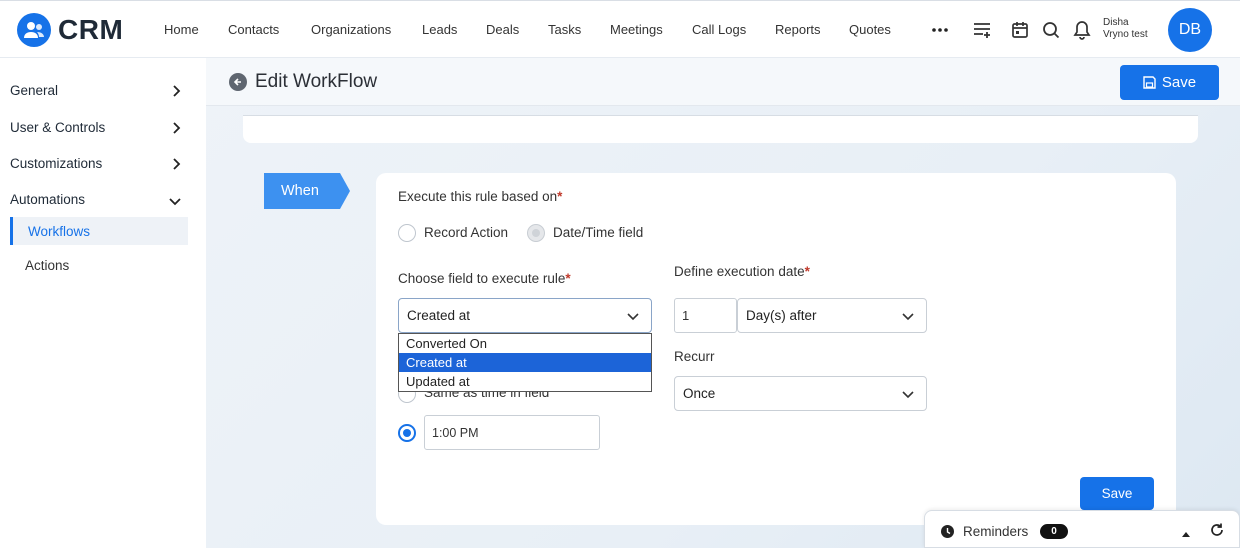  Describe the element at coordinates (1179, 82) in the screenshot. I see `save-button-label: Save` at that location.